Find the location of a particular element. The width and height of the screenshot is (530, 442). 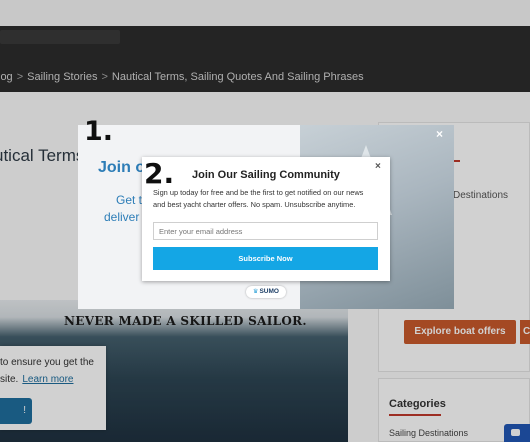

popup-title: Join Our Sailing Community is located at coordinates (266, 175).